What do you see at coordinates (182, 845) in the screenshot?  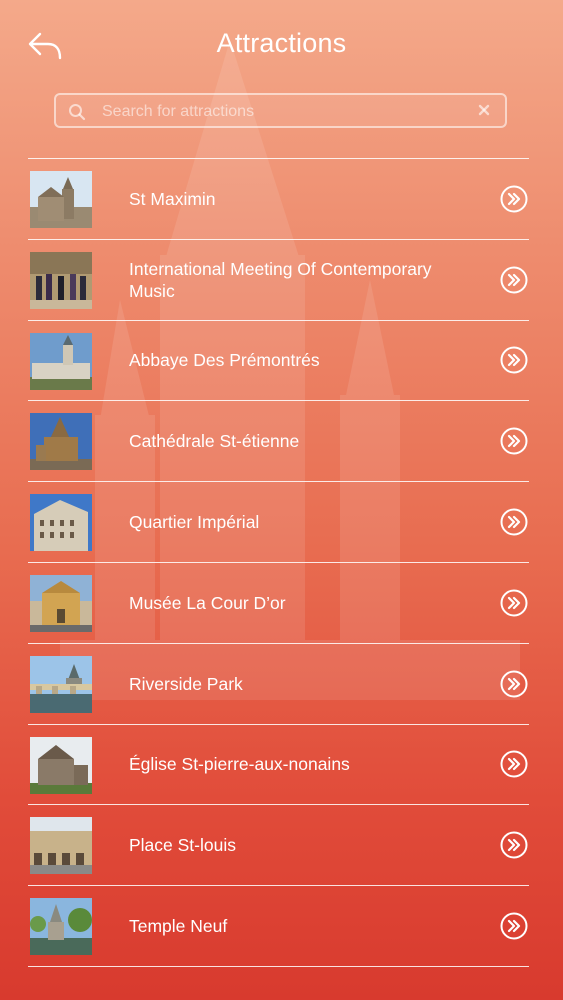 I see `attraction-name: Place St-louis` at bounding box center [182, 845].